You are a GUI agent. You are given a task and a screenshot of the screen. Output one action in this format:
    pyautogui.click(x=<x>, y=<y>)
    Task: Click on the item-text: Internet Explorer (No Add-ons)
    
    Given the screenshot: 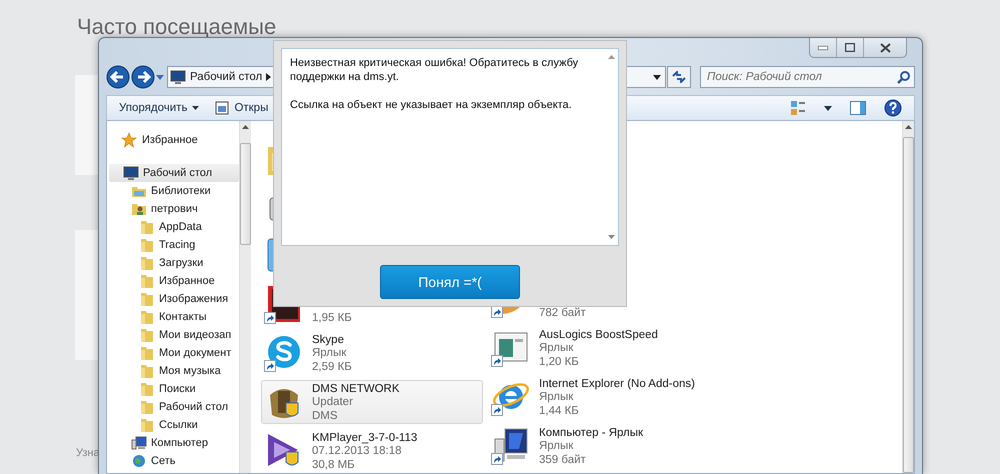 What is the action you would take?
    pyautogui.click(x=617, y=384)
    